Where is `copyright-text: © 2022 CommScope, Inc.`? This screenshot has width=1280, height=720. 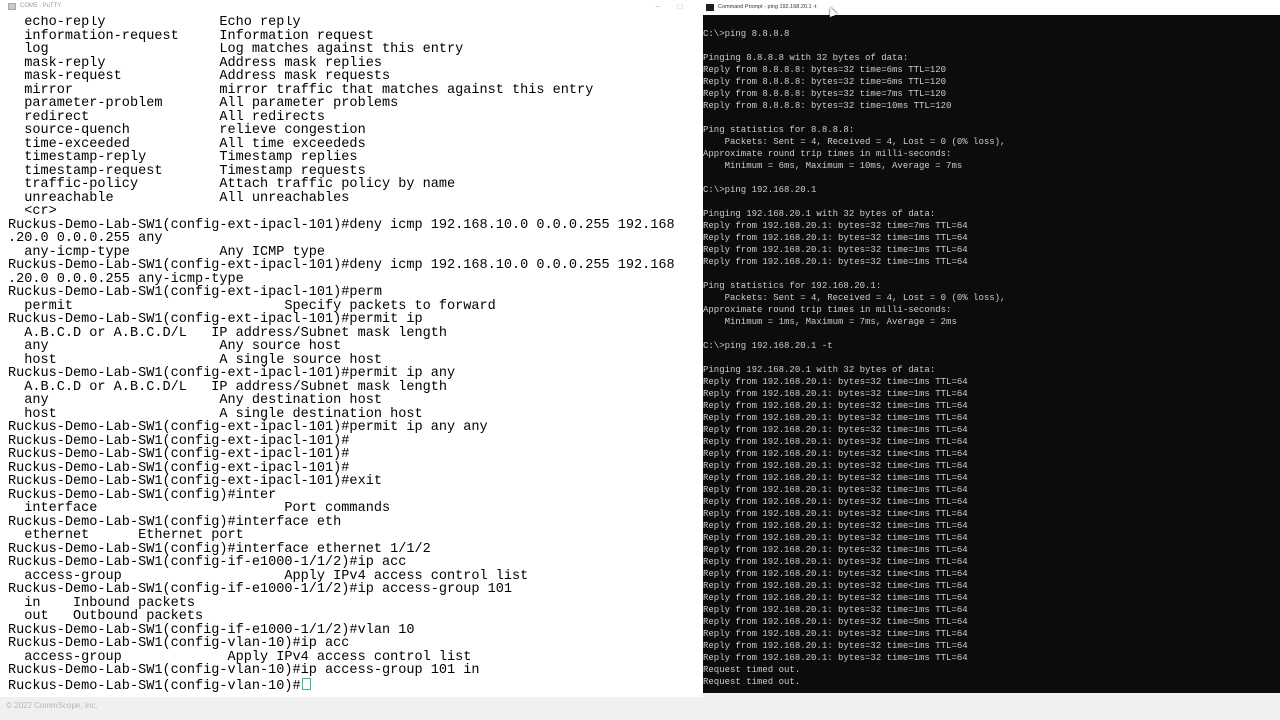
copyright-text: © 2022 CommScope, Inc. is located at coordinates (52, 705).